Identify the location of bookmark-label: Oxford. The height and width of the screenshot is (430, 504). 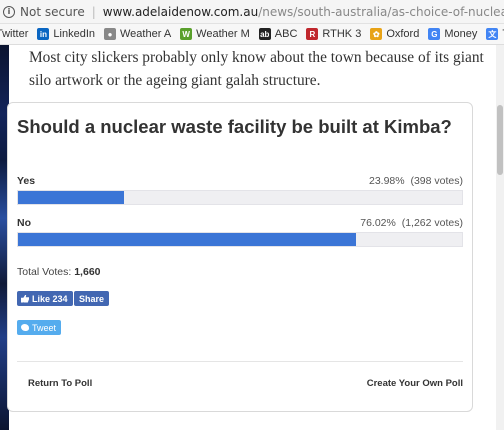
(403, 34).